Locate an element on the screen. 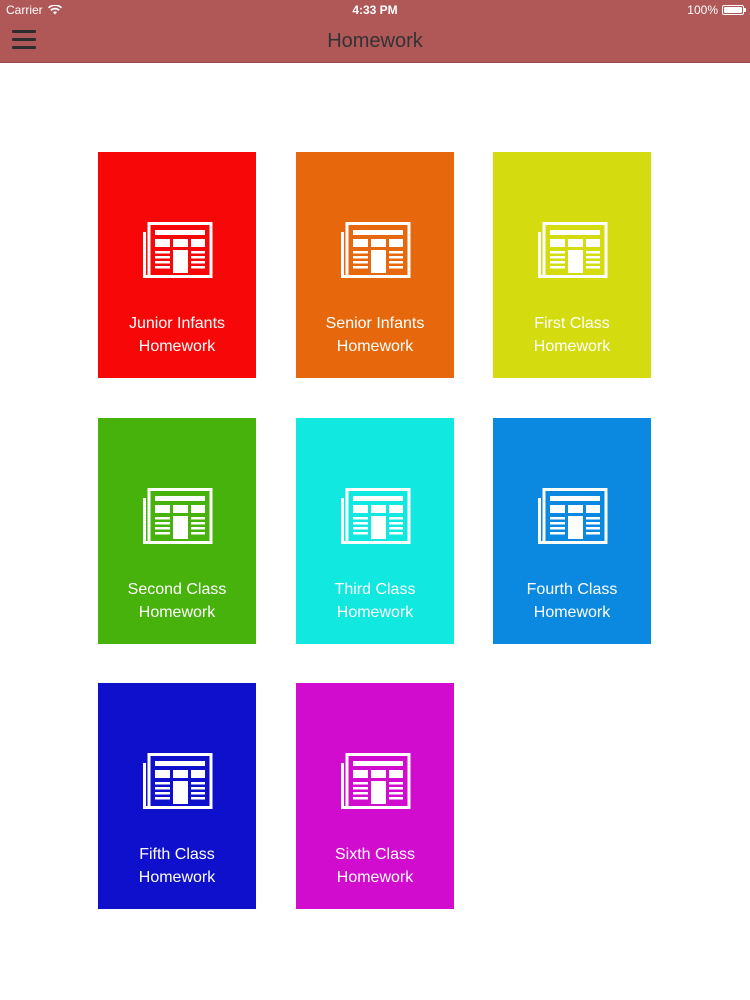 The image size is (750, 1000). navigation-bar: Carrier 4:33 PM 100% Homework is located at coordinates (375, 31).